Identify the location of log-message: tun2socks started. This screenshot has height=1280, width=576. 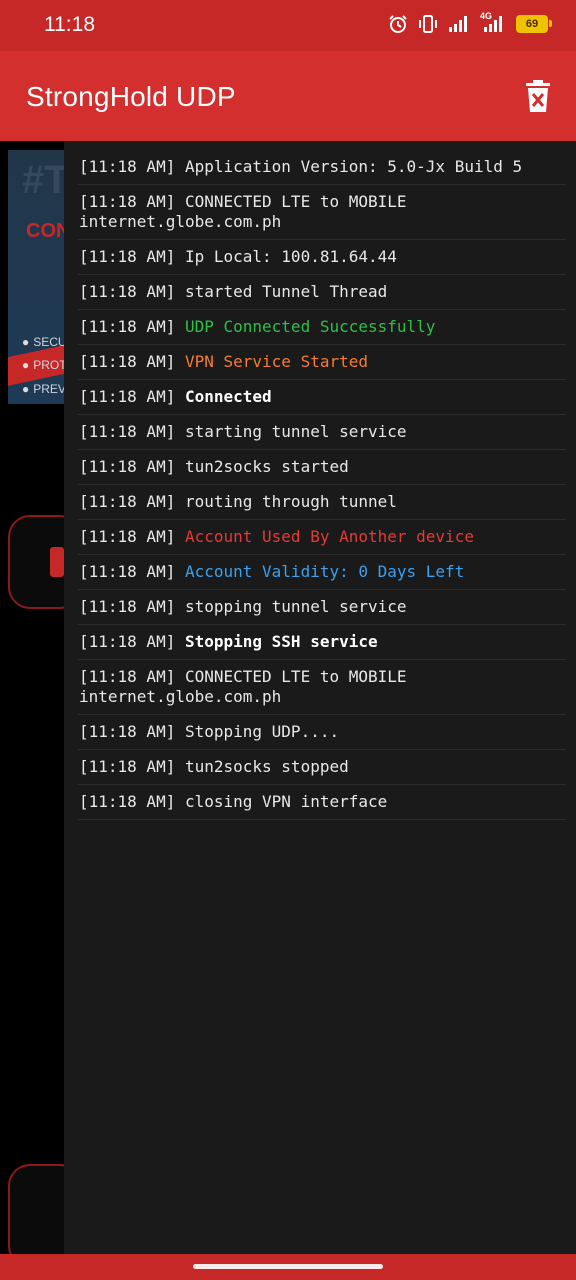
(266, 466).